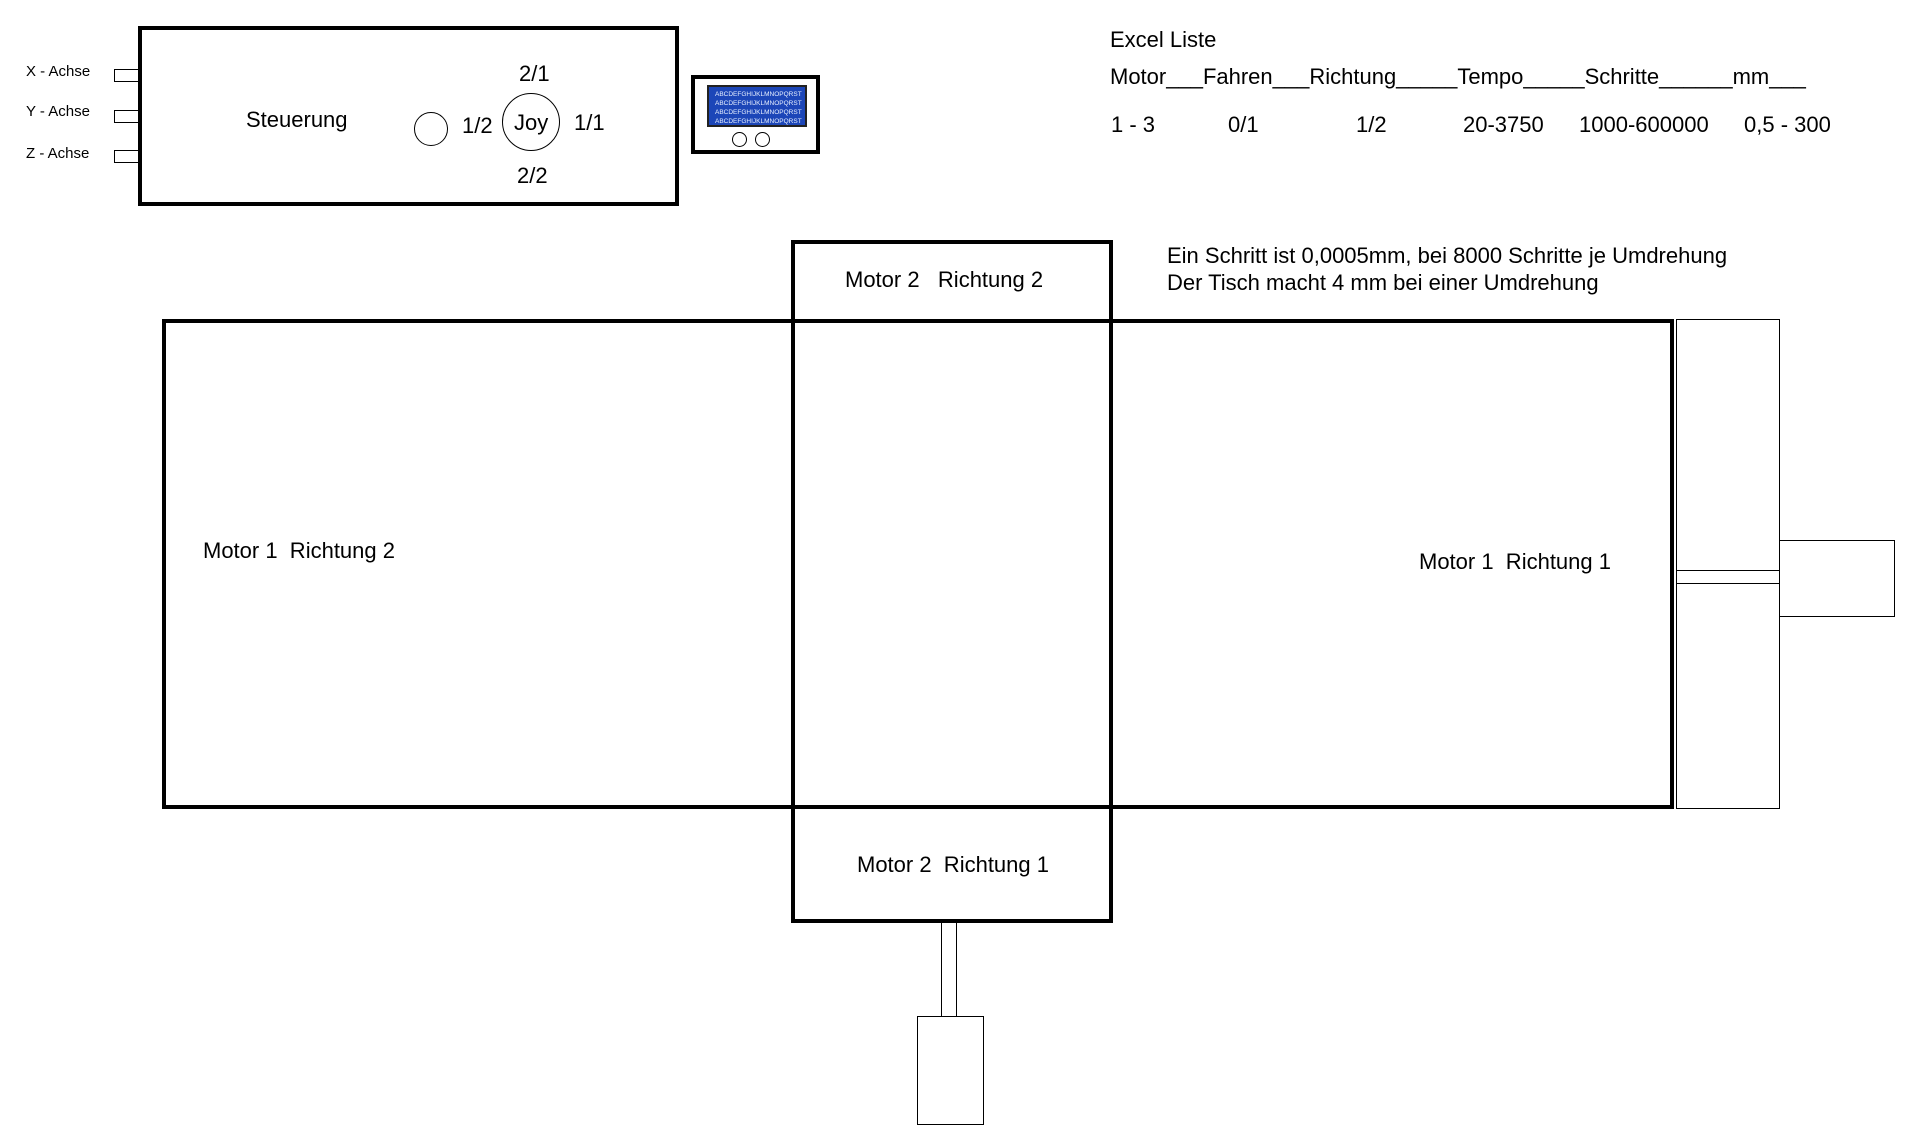 The height and width of the screenshot is (1145, 1909). Describe the element at coordinates (58, 111) in the screenshot. I see `y-axis-label: Y - Achse` at that location.